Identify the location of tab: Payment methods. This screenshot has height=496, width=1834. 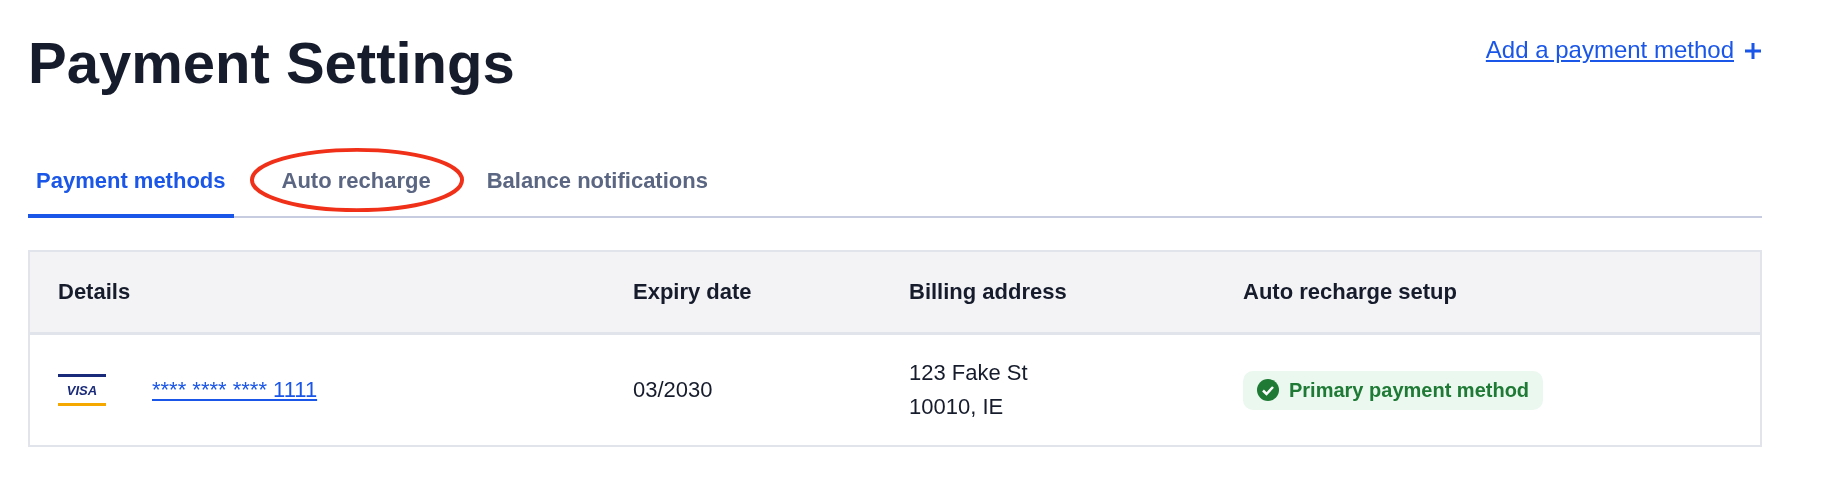
(131, 186).